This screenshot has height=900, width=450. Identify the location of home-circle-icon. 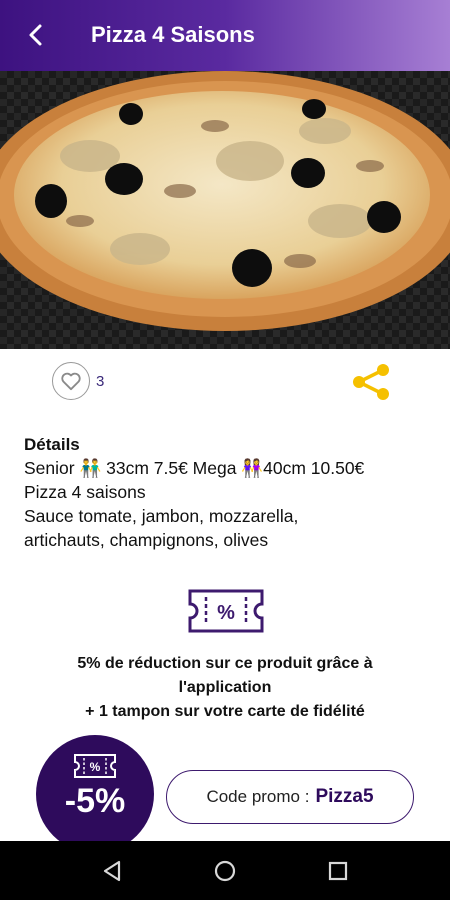
(225, 871).